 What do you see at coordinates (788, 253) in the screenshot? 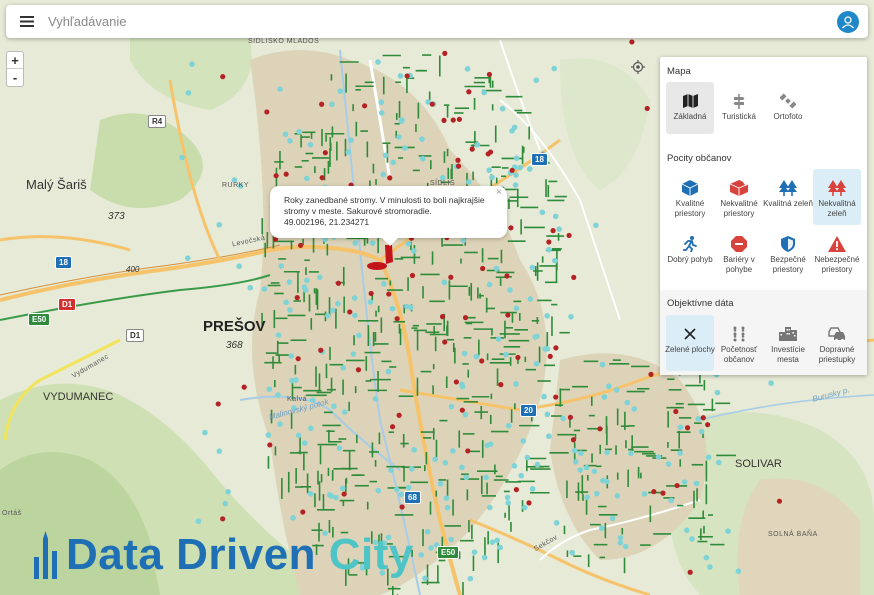
I see `layer-tile-bezpecne-priestory: Bezpečné priestory` at bounding box center [788, 253].